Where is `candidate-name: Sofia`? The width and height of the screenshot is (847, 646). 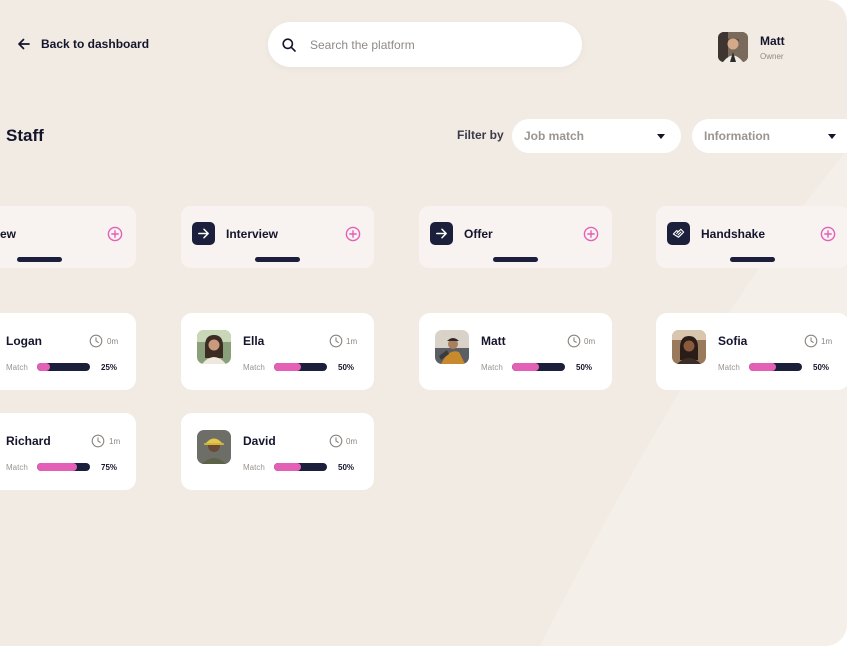
candidate-name: Sofia is located at coordinates (733, 341).